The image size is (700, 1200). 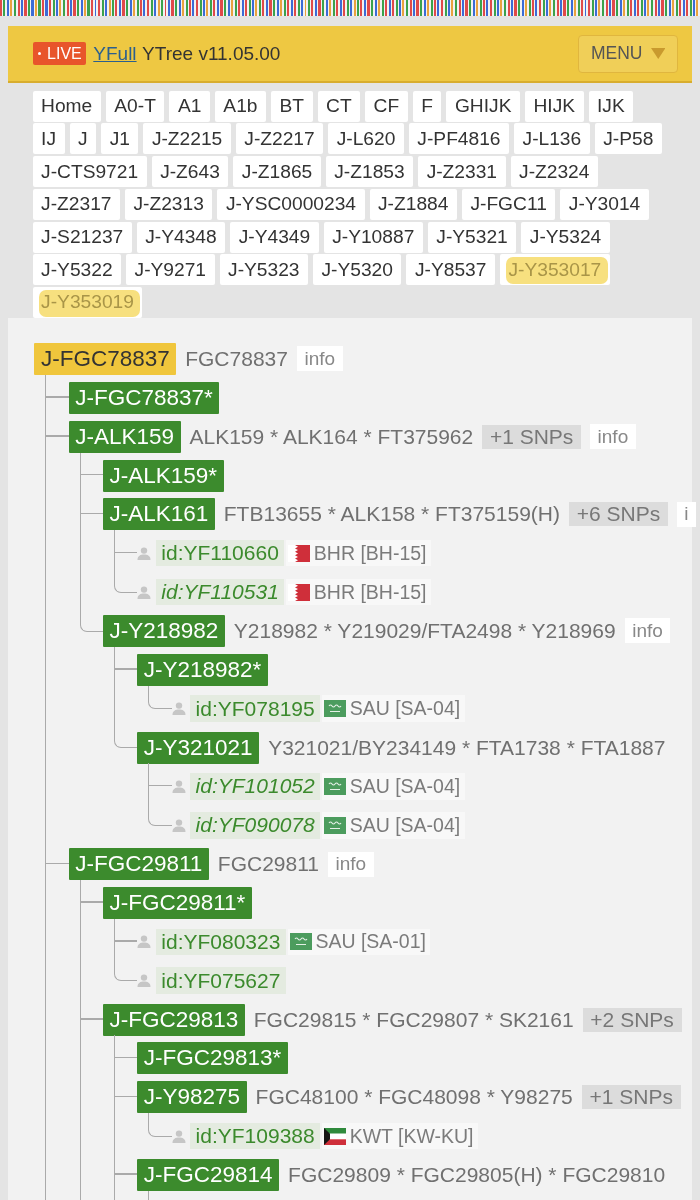 I want to click on breadcrumb-link: GHIJK, so click(x=483, y=106).